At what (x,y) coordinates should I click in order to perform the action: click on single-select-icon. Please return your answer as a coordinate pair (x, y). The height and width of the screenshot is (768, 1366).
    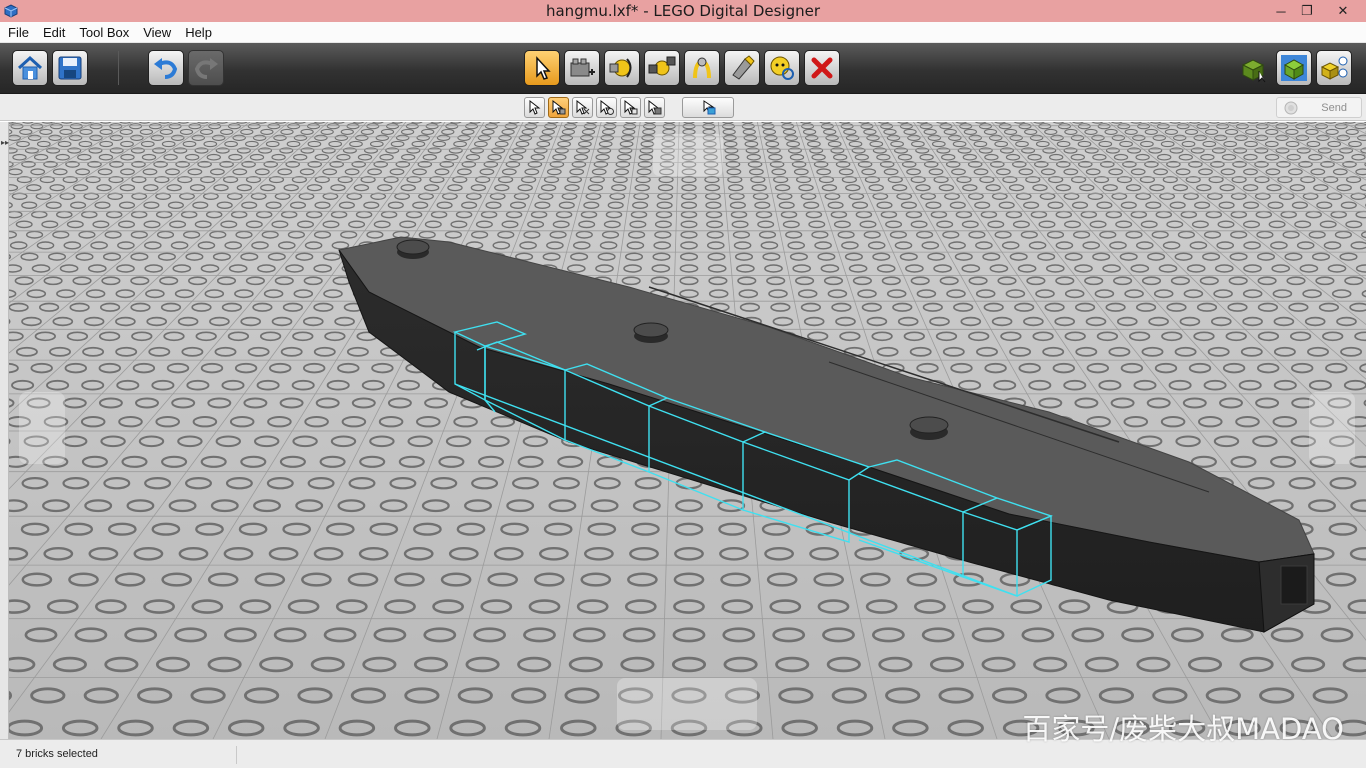
    Looking at the image, I should click on (535, 107).